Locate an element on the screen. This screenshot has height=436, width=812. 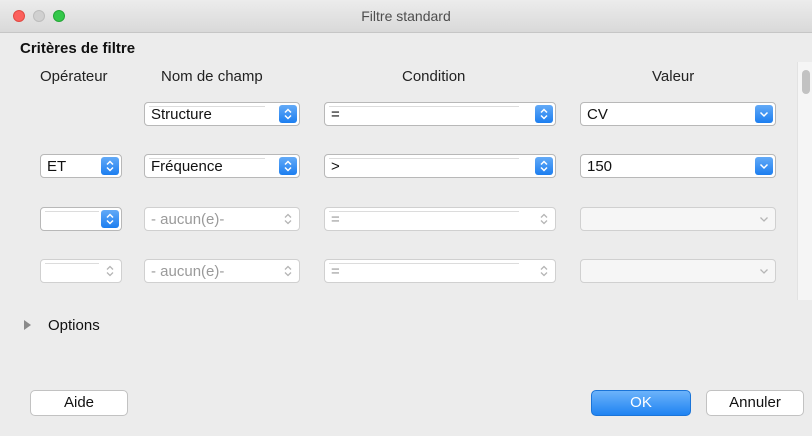
condition-select-row-4: = is located at coordinates (440, 271).